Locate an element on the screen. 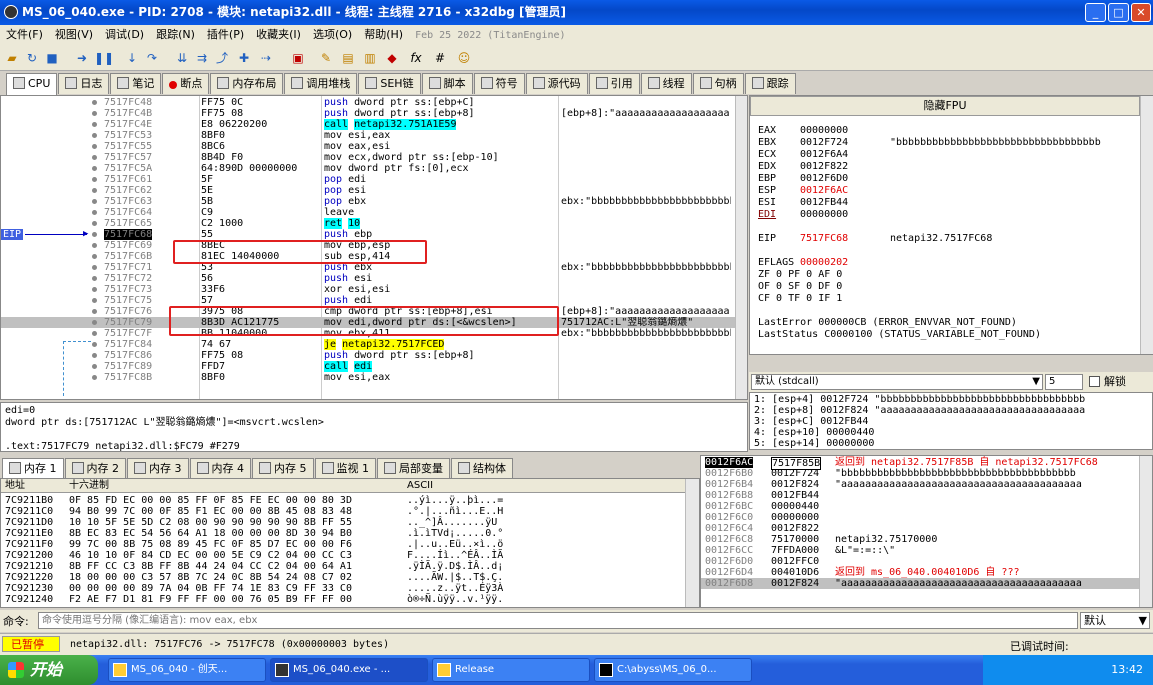 Image resolution: width=1153 pixels, height=685 pixels. functions-icon: fx is located at coordinates (416, 58).